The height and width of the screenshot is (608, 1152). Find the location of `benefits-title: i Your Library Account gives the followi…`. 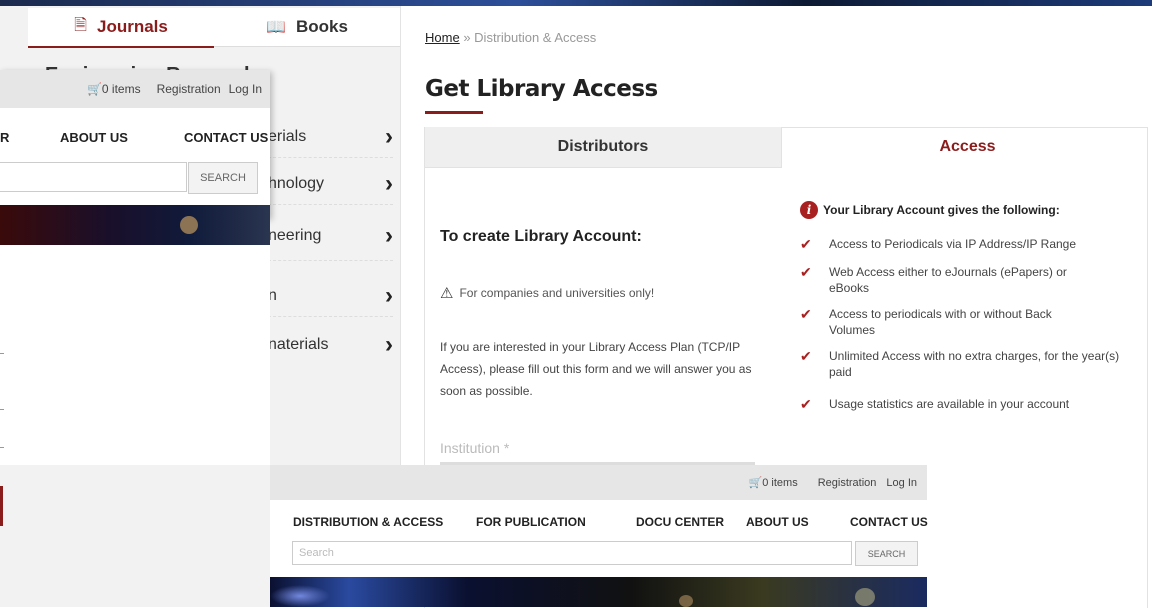

benefits-title: i Your Library Account gives the followi… is located at coordinates (930, 210).